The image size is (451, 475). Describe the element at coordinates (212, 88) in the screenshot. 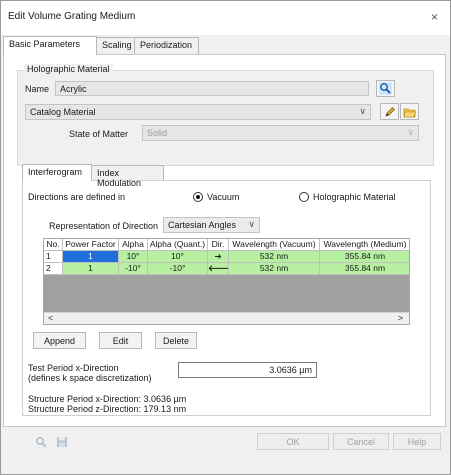

I see `name-field: Acrylic` at that location.